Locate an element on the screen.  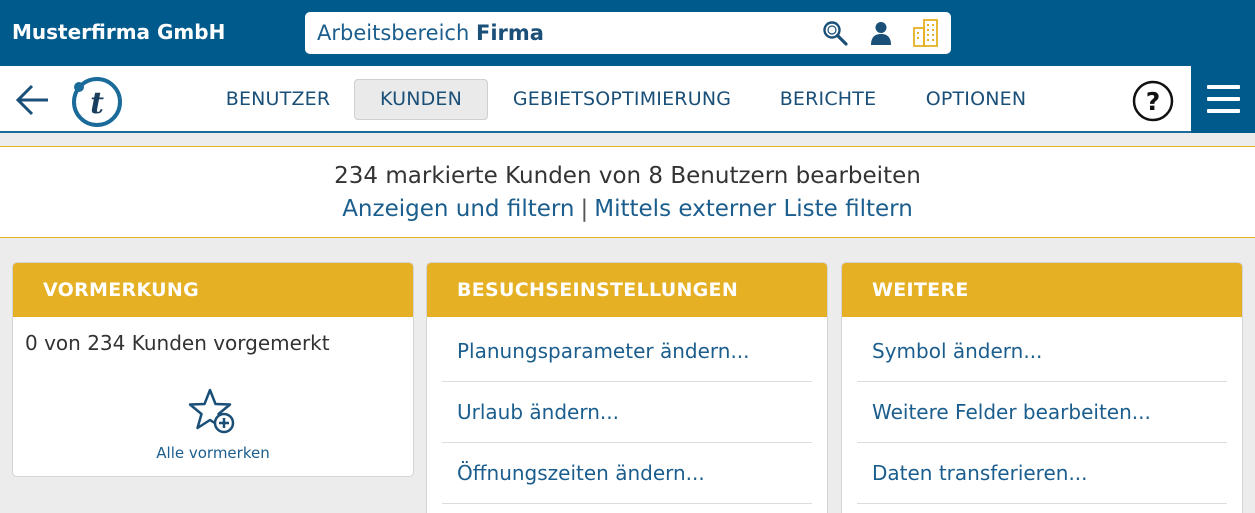
card-title: WEITERE is located at coordinates (1042, 290).